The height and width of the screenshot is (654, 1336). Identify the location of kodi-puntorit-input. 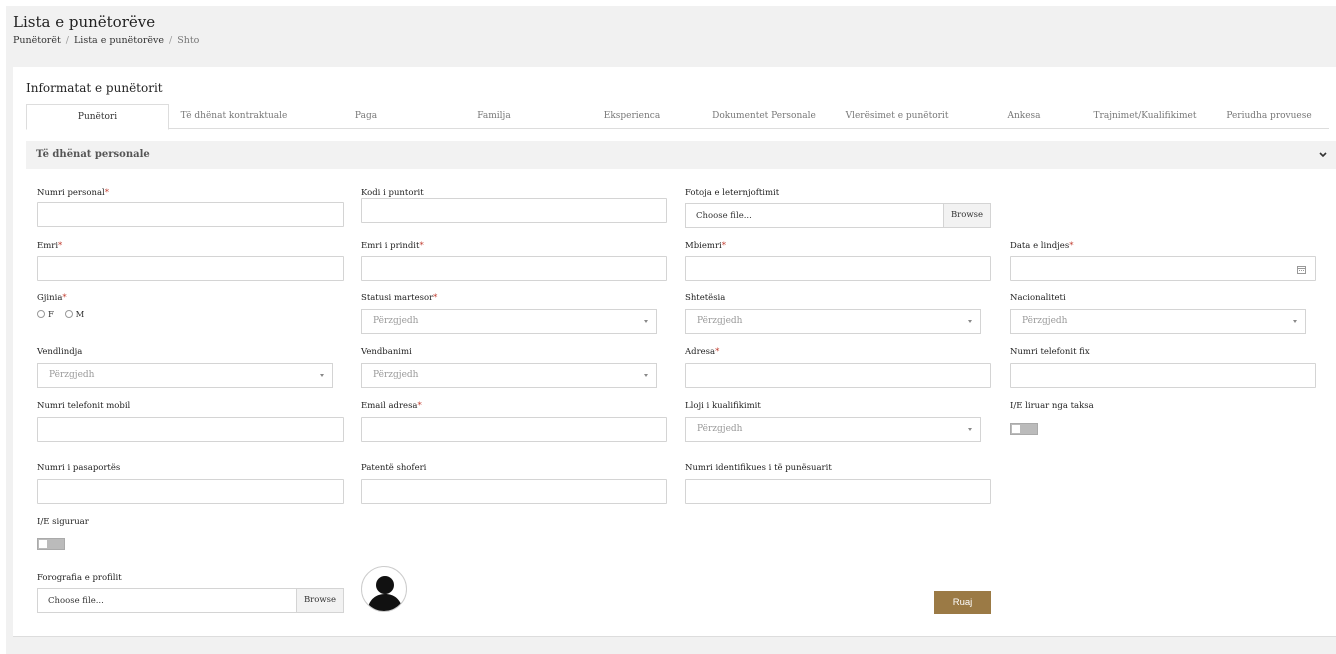
(514, 210).